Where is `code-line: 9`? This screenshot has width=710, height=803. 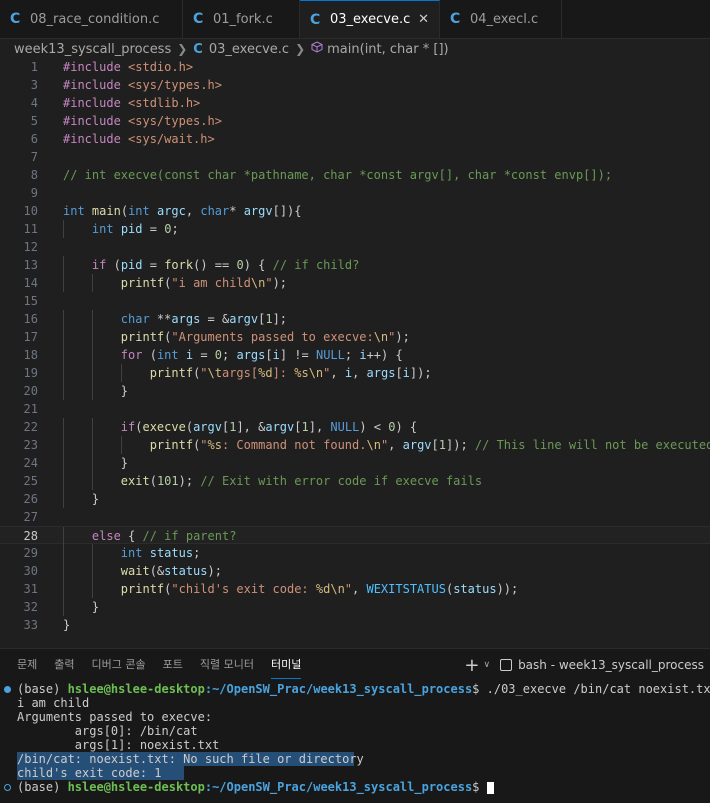 code-line: 9 is located at coordinates (355, 193).